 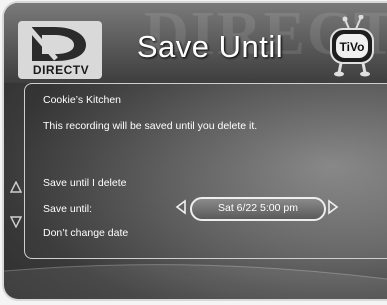 What do you see at coordinates (57, 44) in the screenshot?
I see `directv-logo-icon` at bounding box center [57, 44].